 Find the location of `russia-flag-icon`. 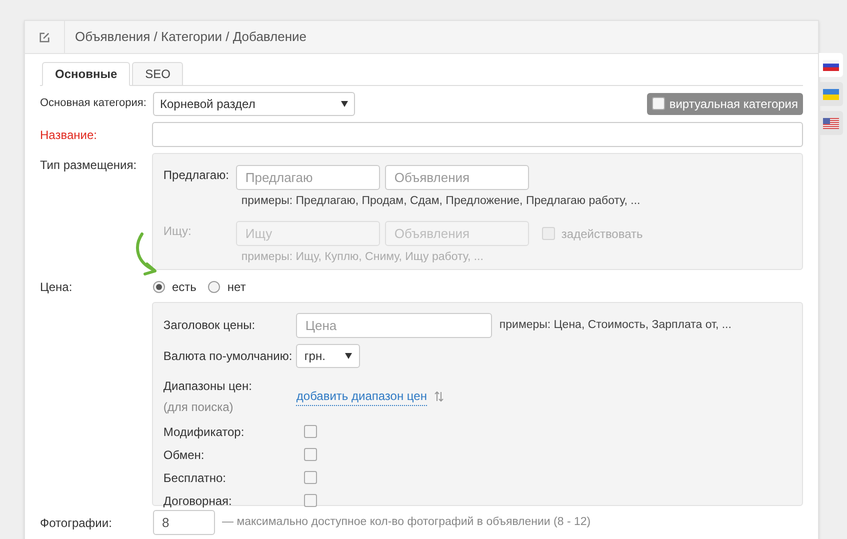

russia-flag-icon is located at coordinates (831, 65).